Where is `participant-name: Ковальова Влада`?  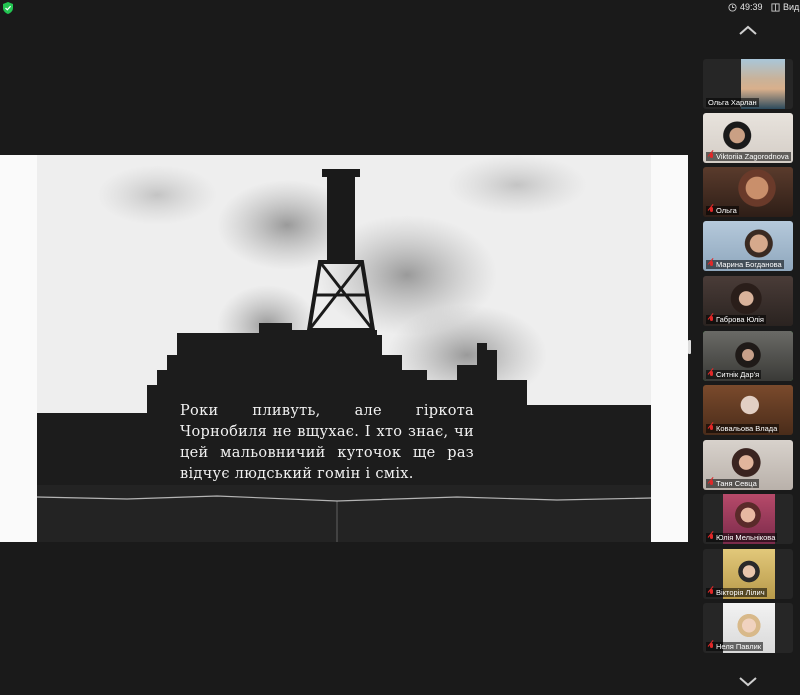 participant-name: Ковальова Влада is located at coordinates (747, 428).